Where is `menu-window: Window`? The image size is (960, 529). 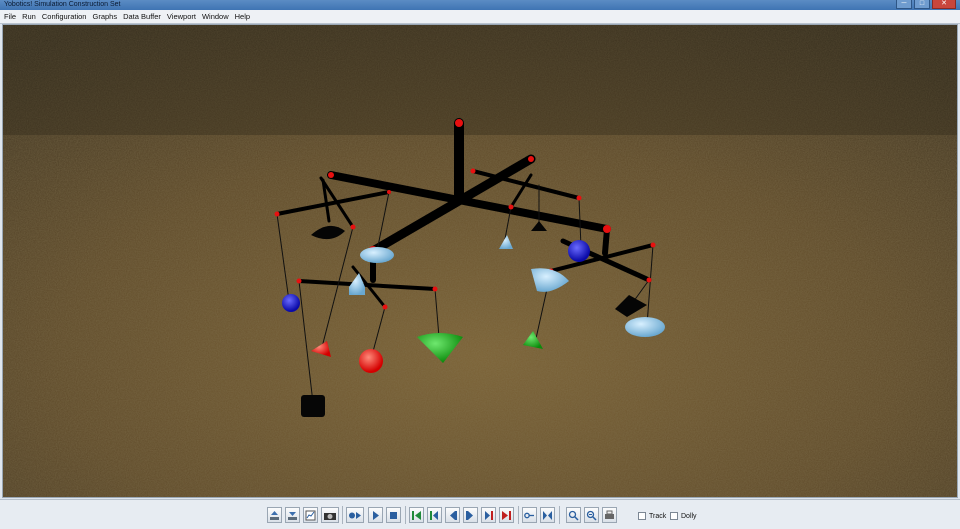 menu-window: Window is located at coordinates (215, 16).